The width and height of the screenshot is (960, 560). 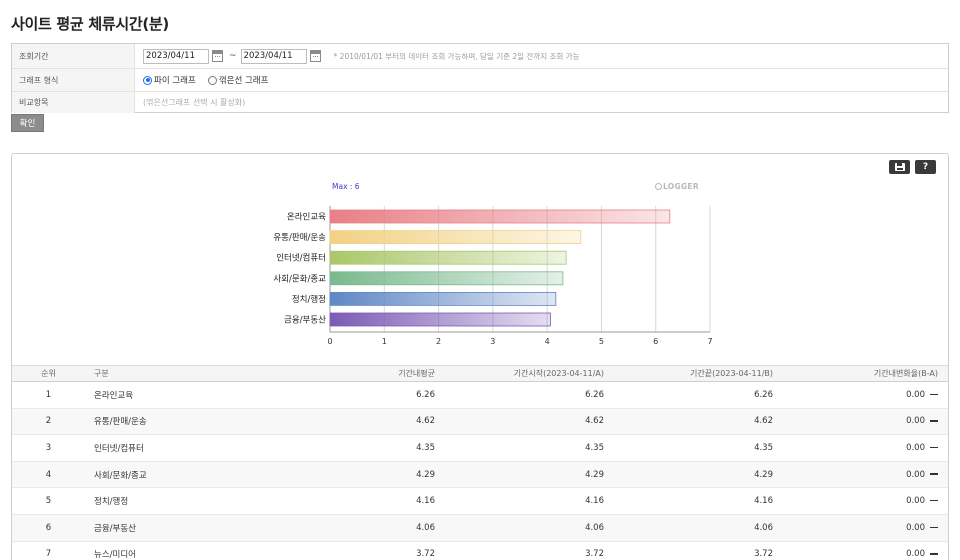 I want to click on header-category: 구분, so click(x=160, y=373).